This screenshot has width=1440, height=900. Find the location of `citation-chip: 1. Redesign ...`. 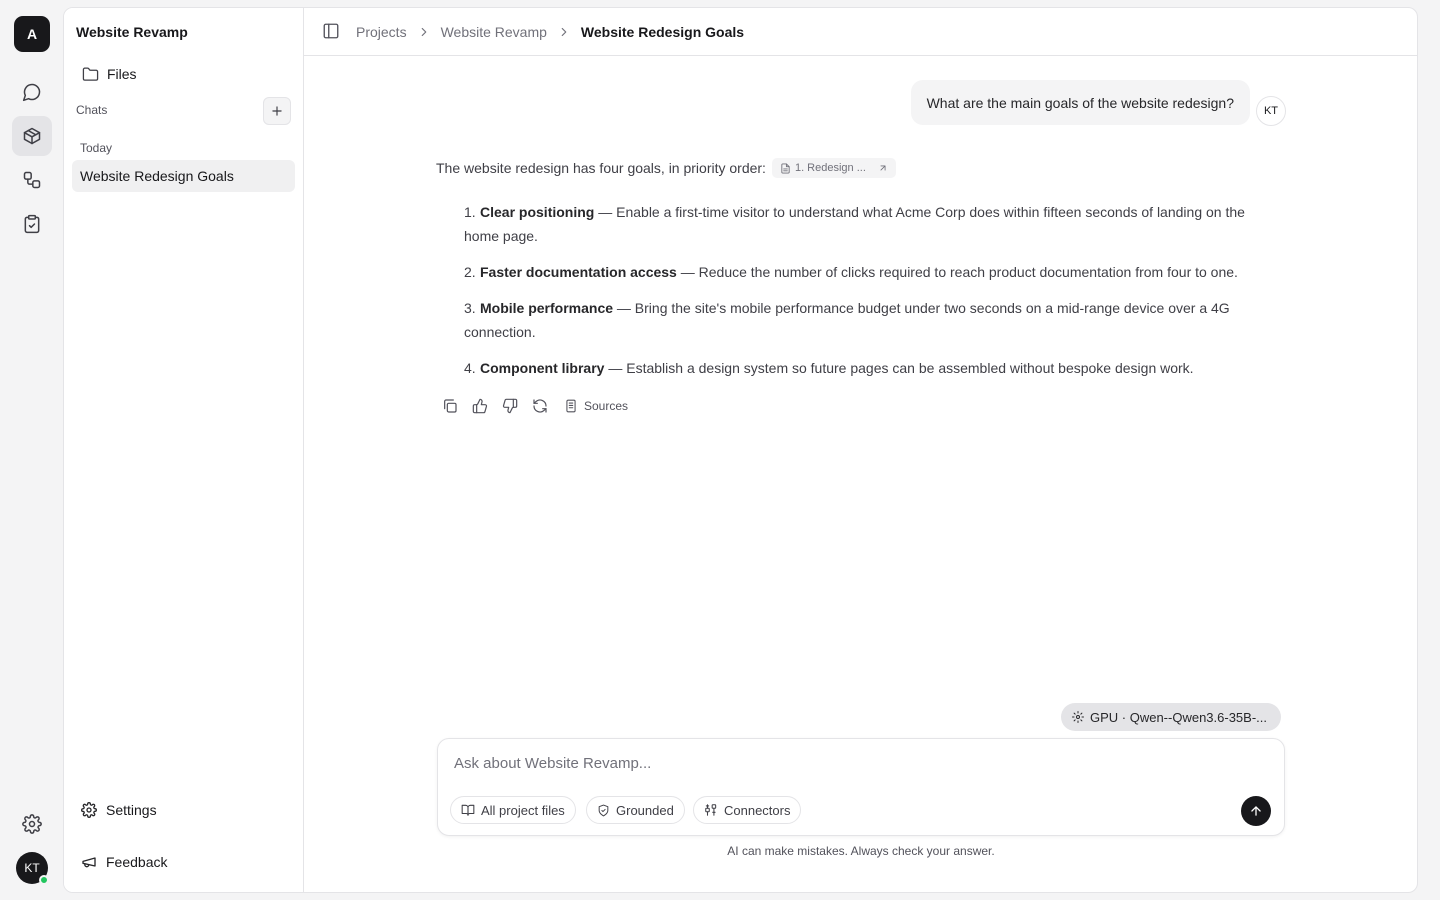

citation-chip: 1. Redesign ... is located at coordinates (833, 168).